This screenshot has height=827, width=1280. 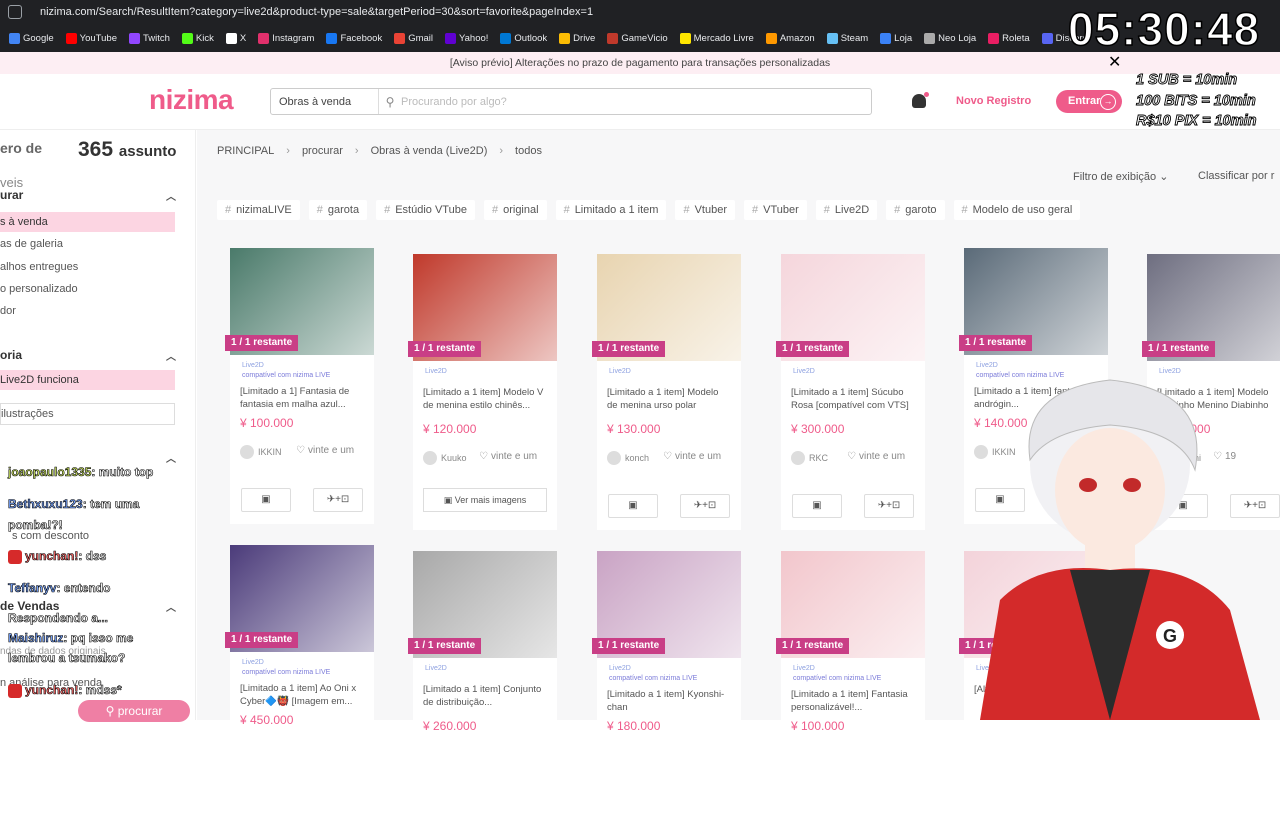 I want to click on bookmark-label: Outlook, so click(x=531, y=38).